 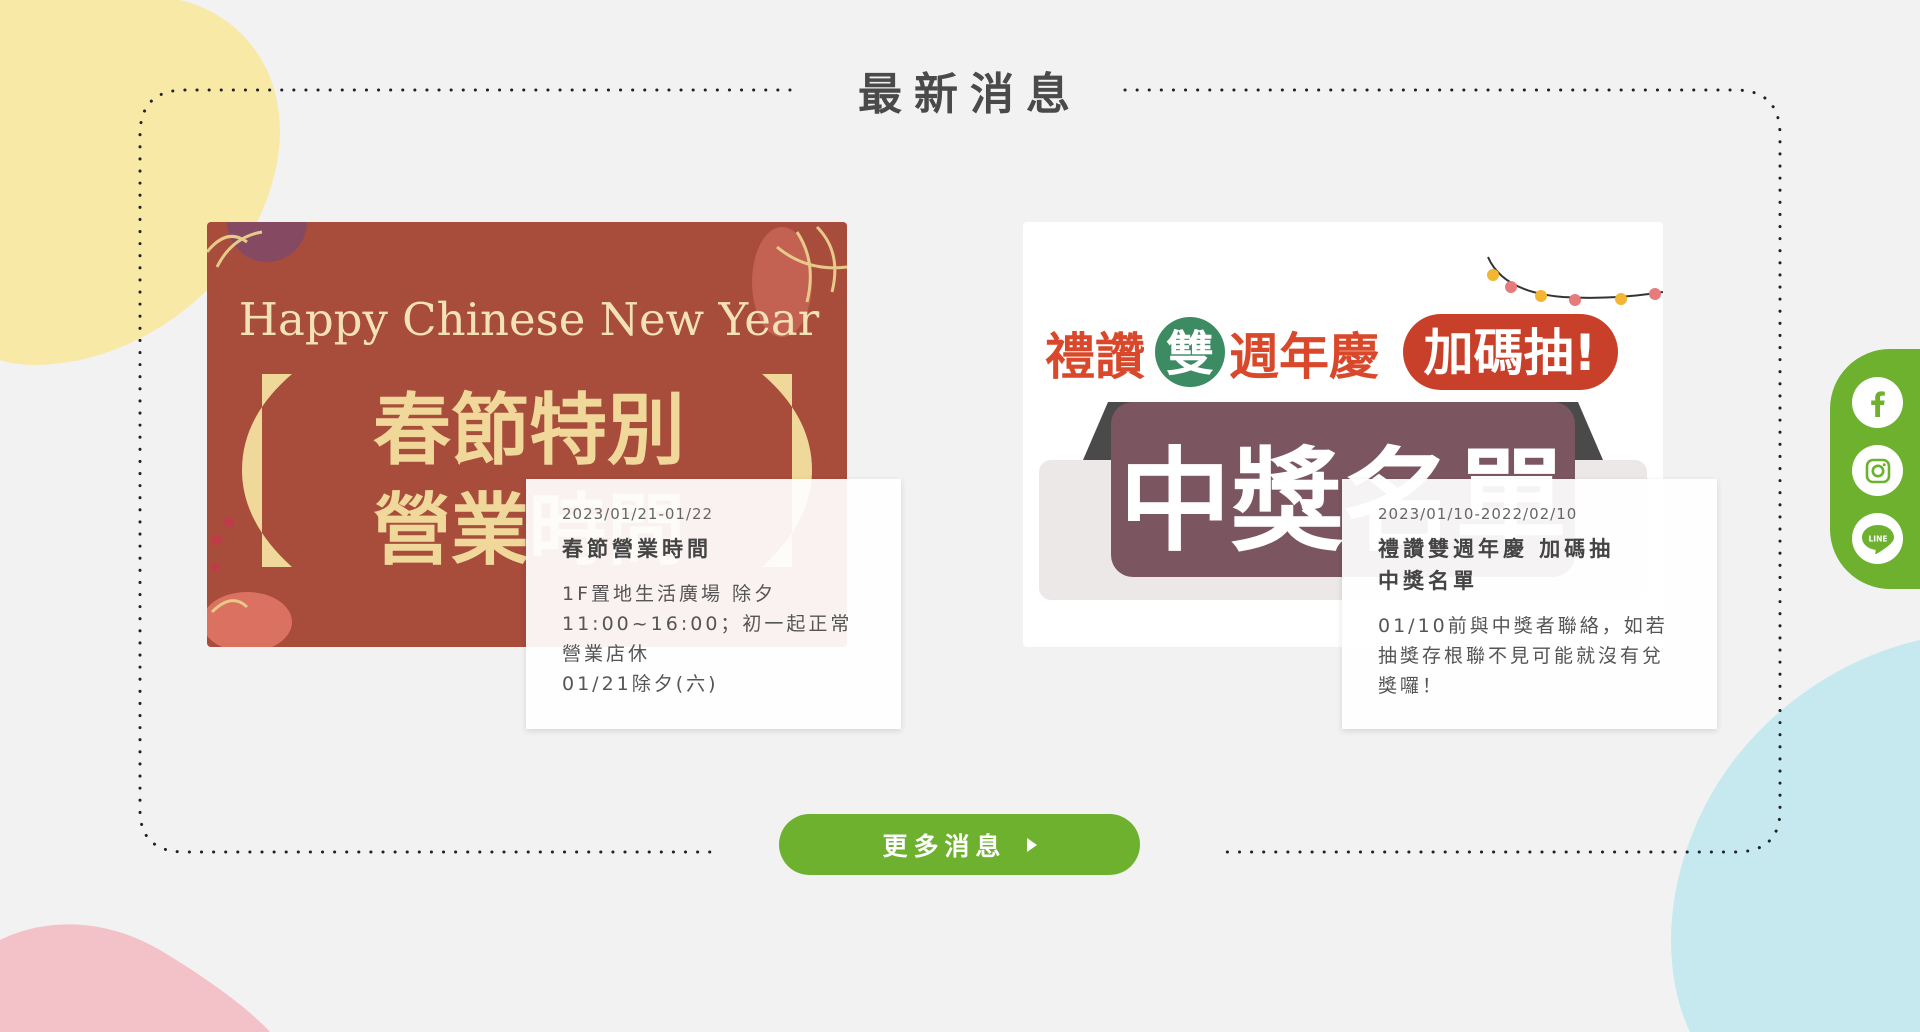 I want to click on more-news-button: 更多消息, so click(x=959, y=844).